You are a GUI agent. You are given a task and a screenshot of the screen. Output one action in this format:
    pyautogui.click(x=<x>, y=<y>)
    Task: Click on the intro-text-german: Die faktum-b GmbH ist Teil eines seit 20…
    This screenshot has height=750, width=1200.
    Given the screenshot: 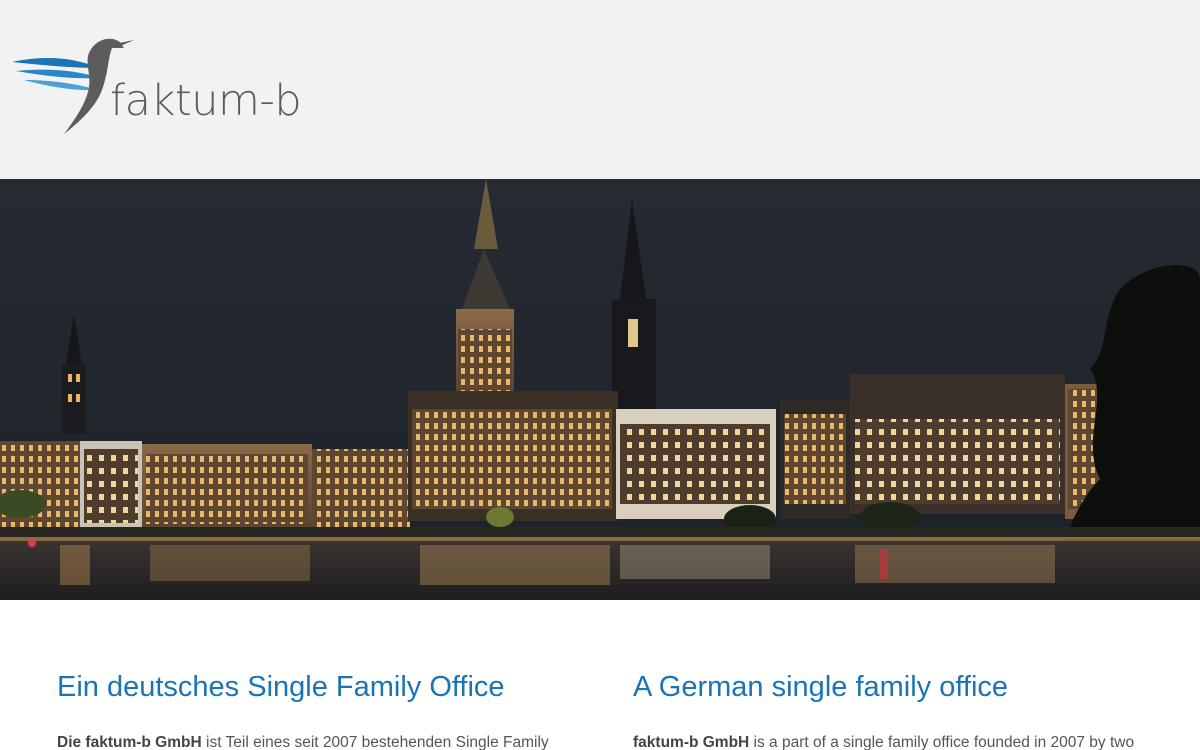 What is the action you would take?
    pyautogui.click(x=303, y=741)
    